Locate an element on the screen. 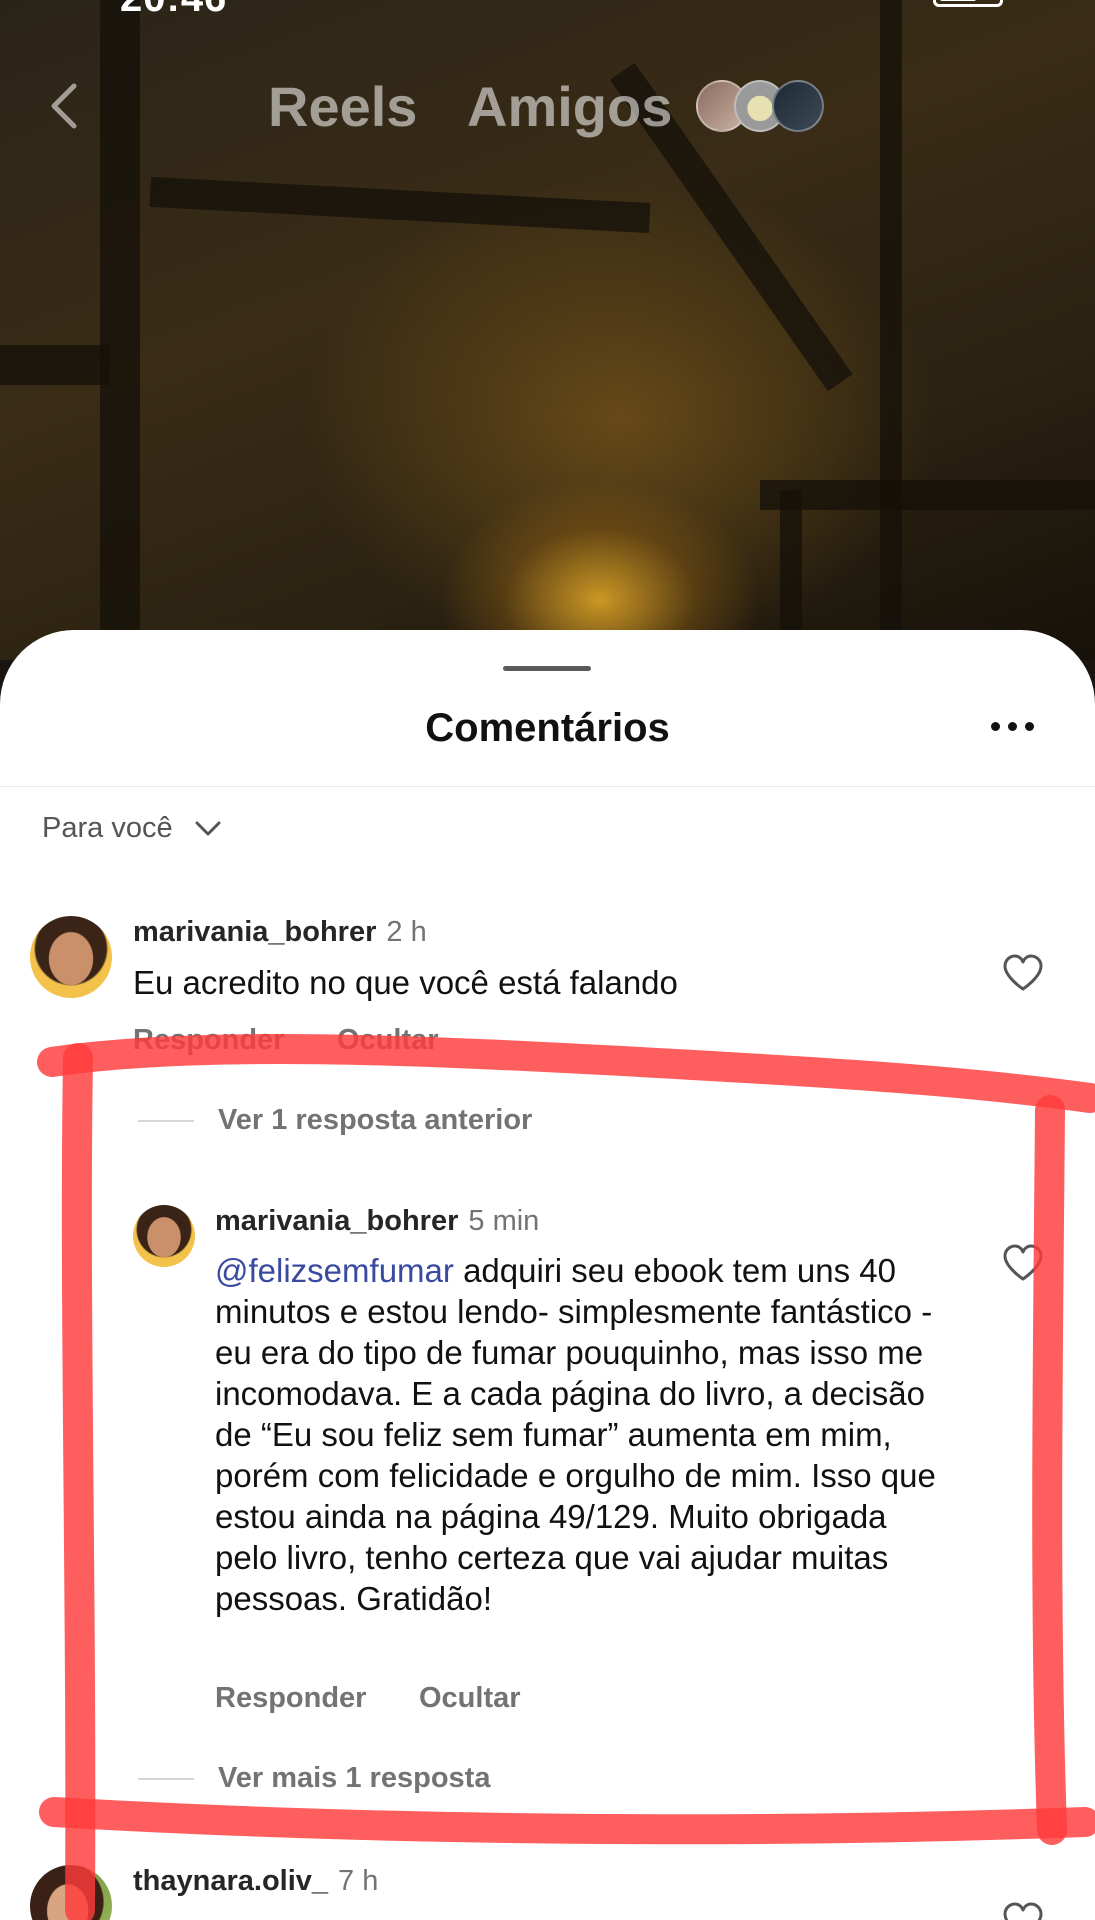 This screenshot has width=1095, height=1920. tab-amigos: Amigos is located at coordinates (569, 106).